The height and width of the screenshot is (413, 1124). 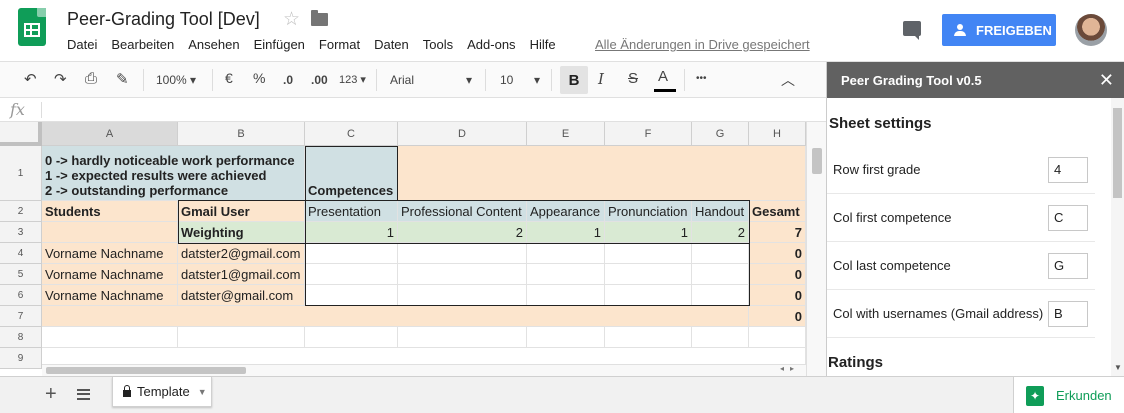 What do you see at coordinates (777, 232) in the screenshot?
I see `weight-total: 7` at bounding box center [777, 232].